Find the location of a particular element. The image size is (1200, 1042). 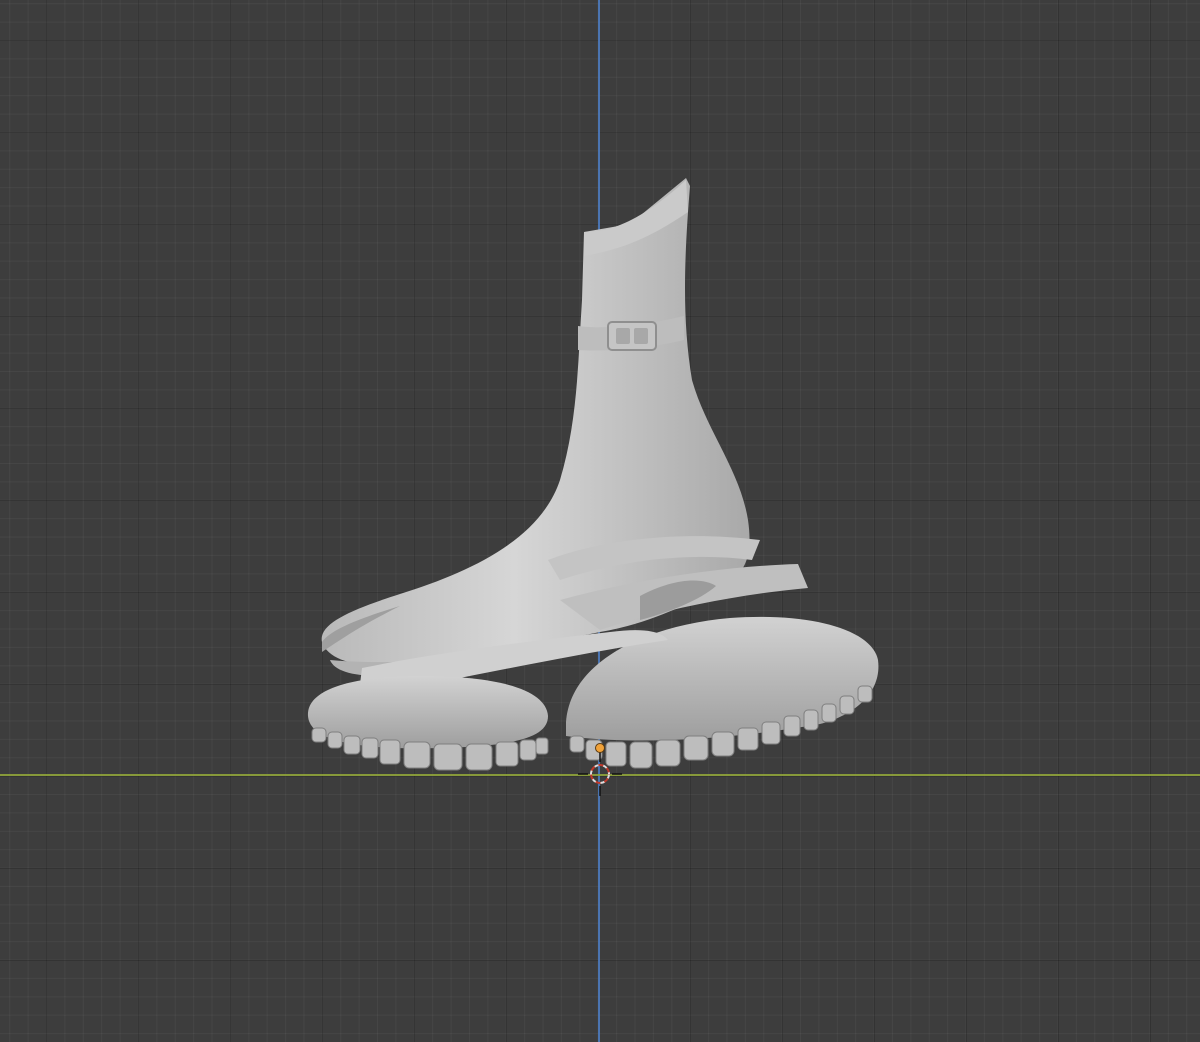

3d-cursor-icon is located at coordinates (600, 774).